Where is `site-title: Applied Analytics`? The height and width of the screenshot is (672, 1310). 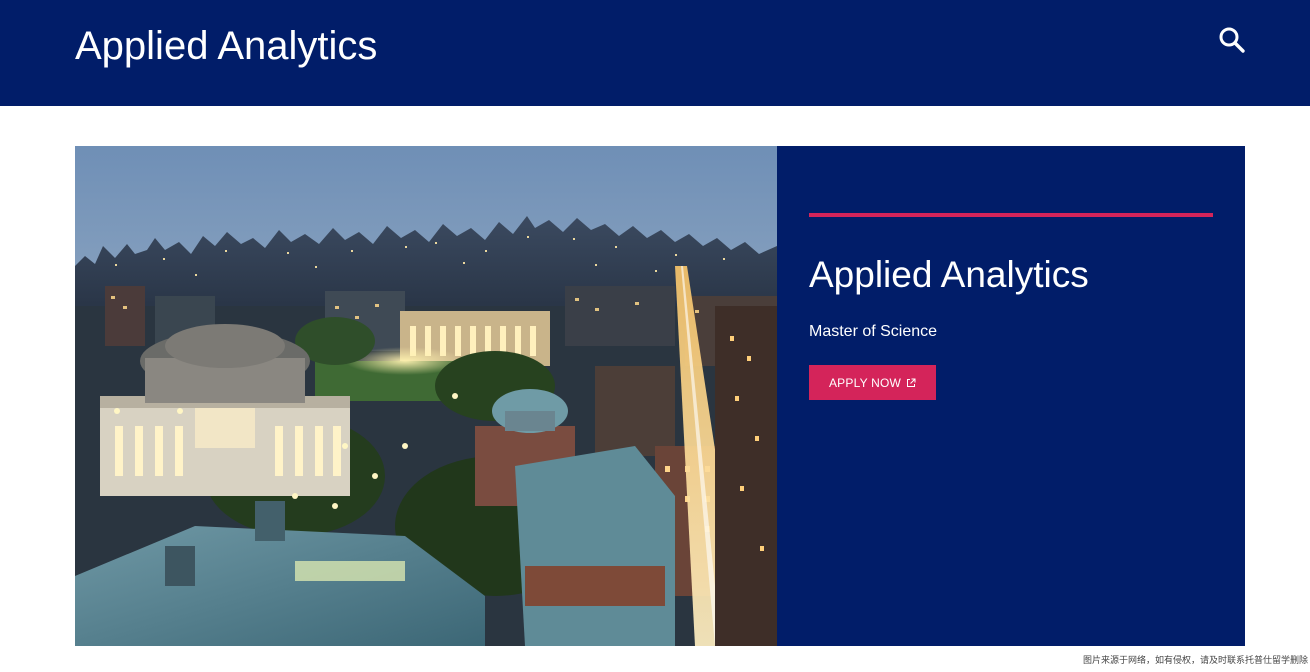
site-title: Applied Analytics is located at coordinates (226, 46).